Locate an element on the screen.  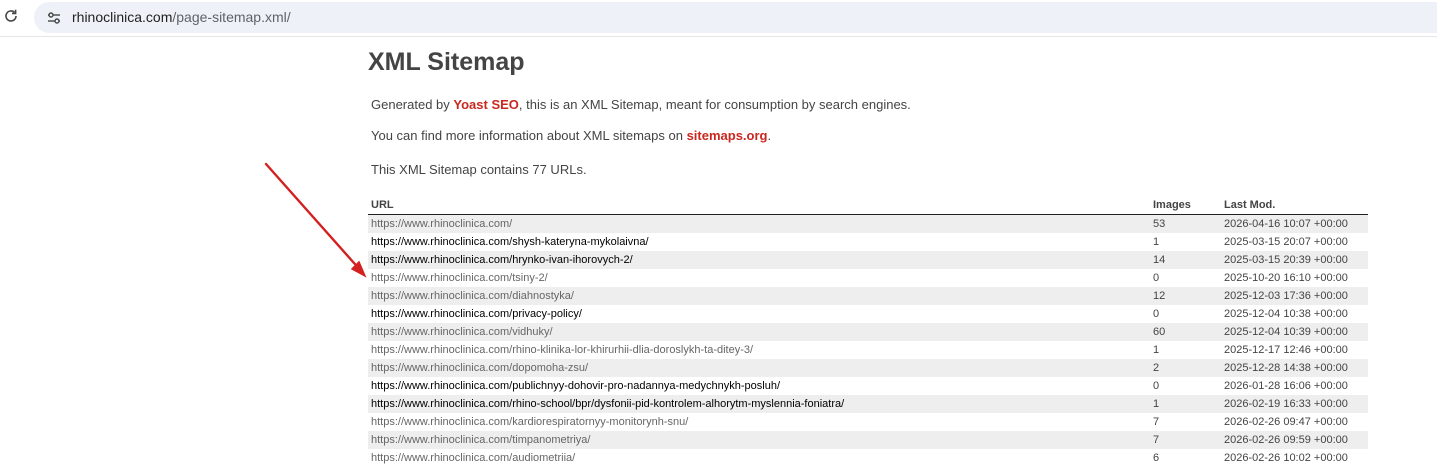
table-header-row: URL Images Last Mod. is located at coordinates (868, 204).